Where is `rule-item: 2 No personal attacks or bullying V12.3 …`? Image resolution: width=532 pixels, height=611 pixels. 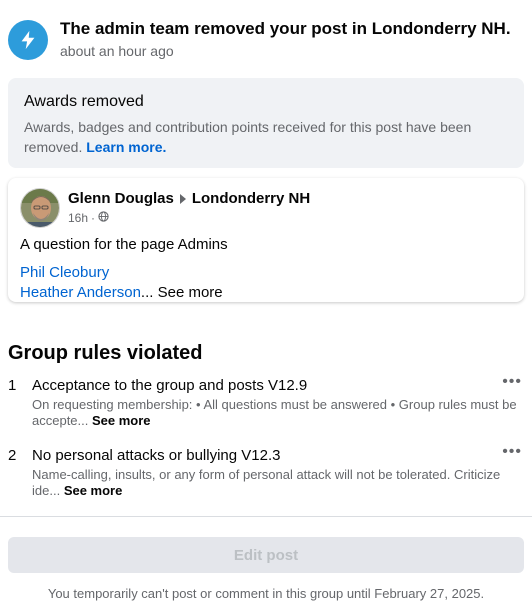 rule-item: 2 No personal attacks or bullying V12.3 … is located at coordinates (266, 473).